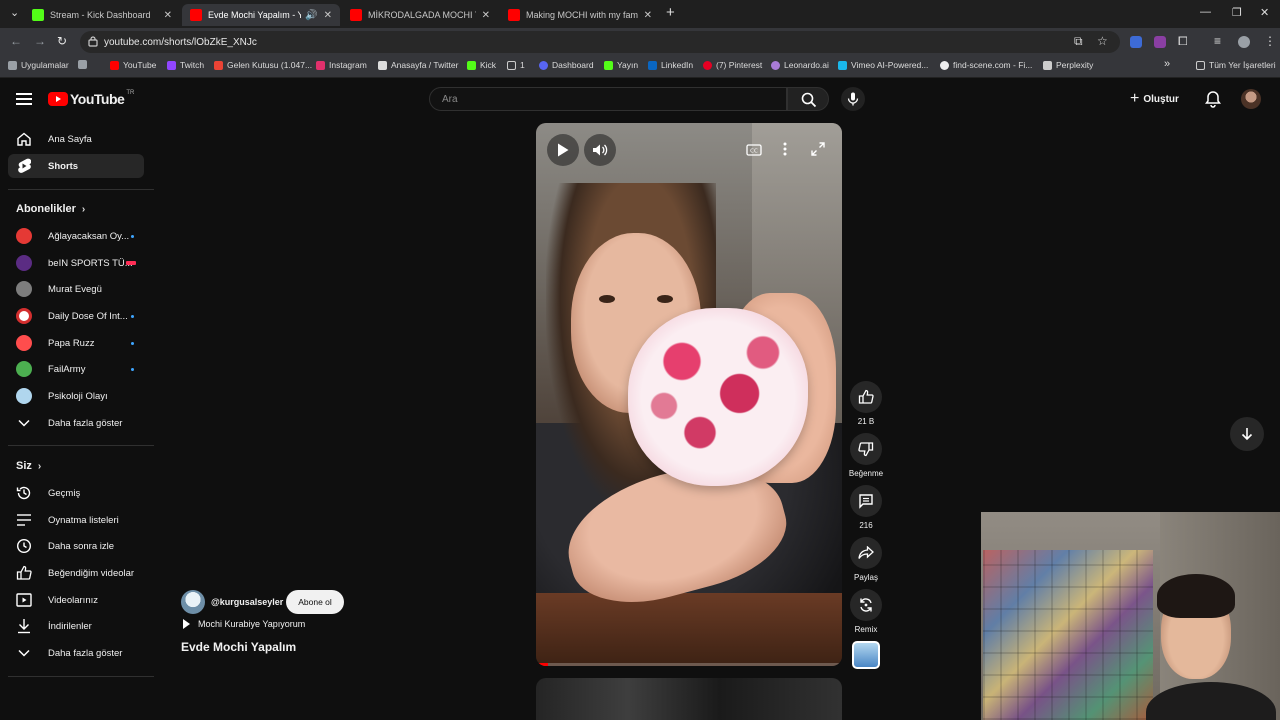  I want to click on captions-button: CC, so click(754, 152).